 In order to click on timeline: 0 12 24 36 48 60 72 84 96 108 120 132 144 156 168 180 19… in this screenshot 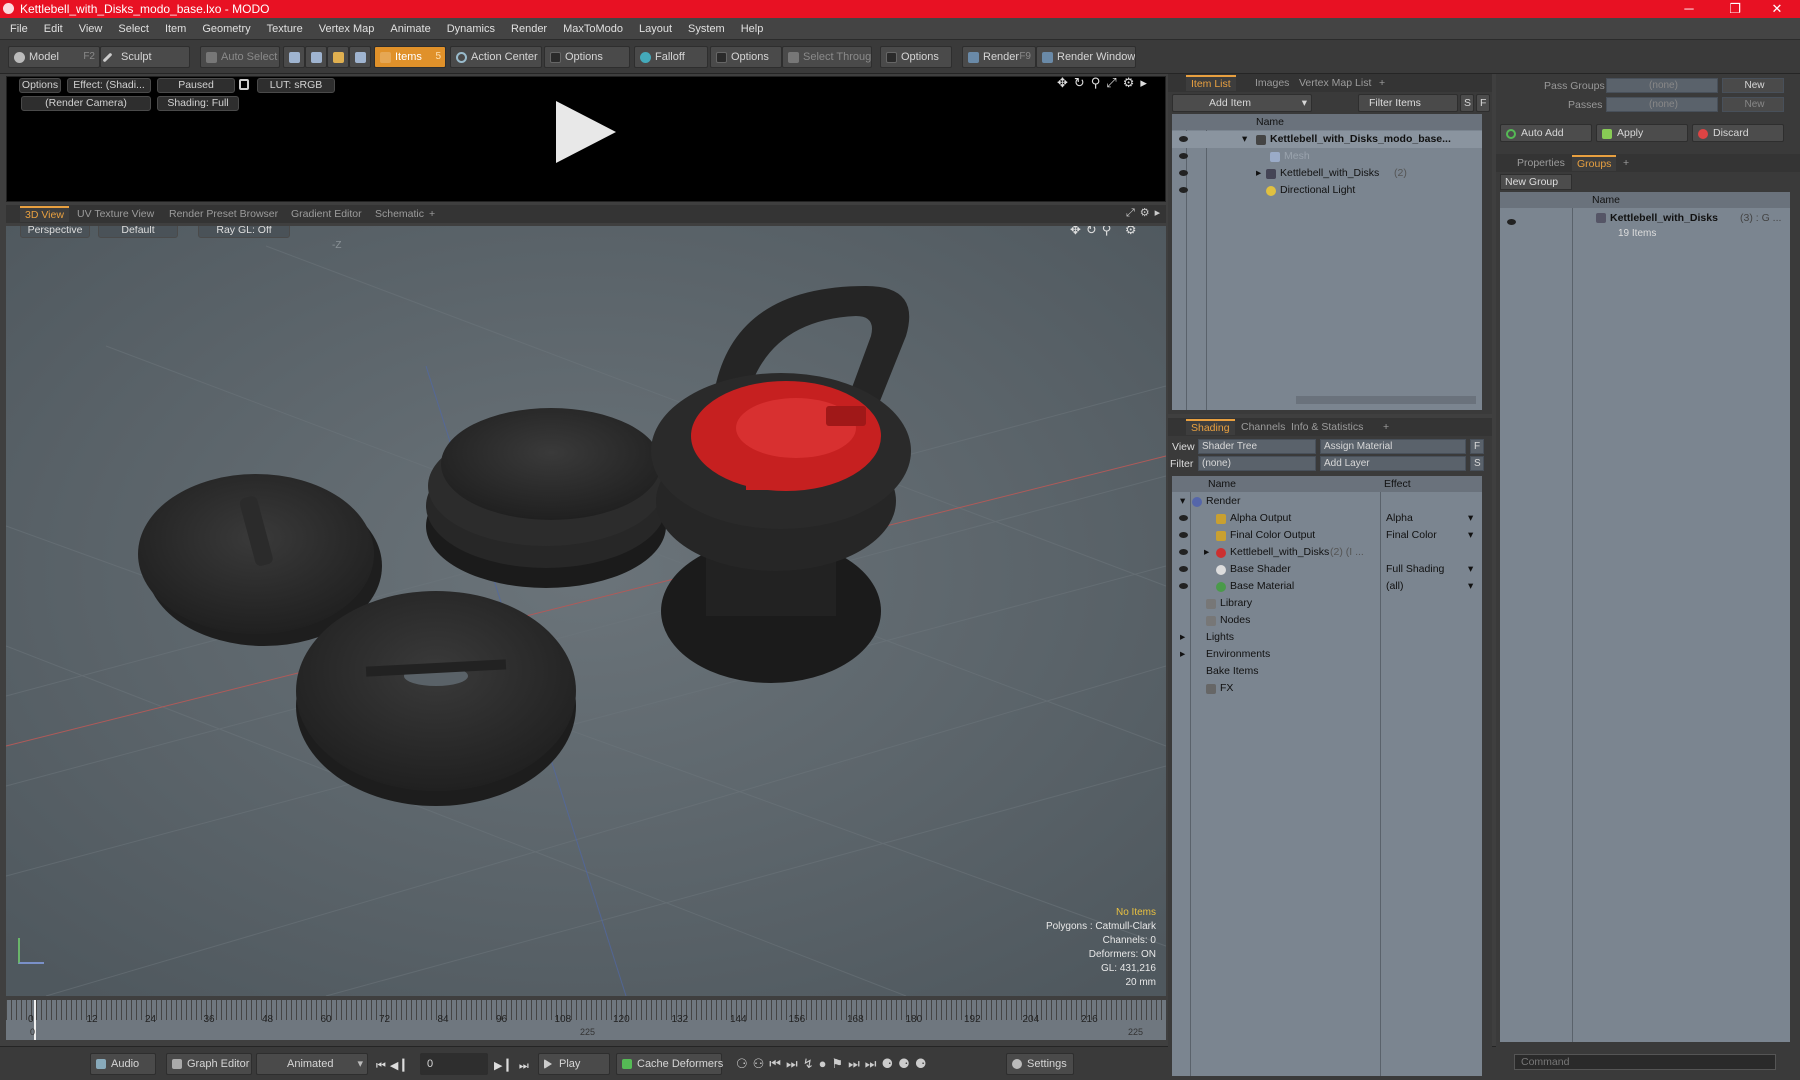, I will do `click(586, 1020)`.